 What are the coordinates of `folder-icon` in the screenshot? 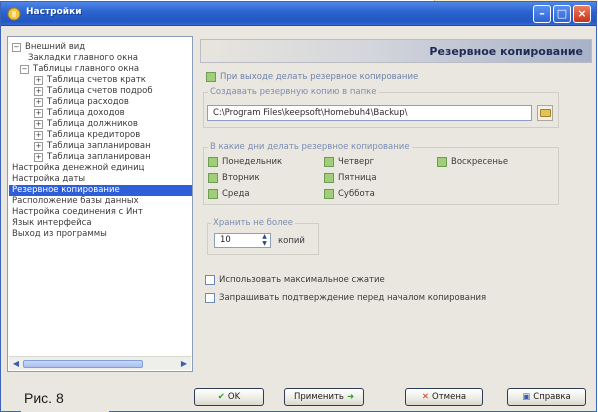 It's located at (545, 113).